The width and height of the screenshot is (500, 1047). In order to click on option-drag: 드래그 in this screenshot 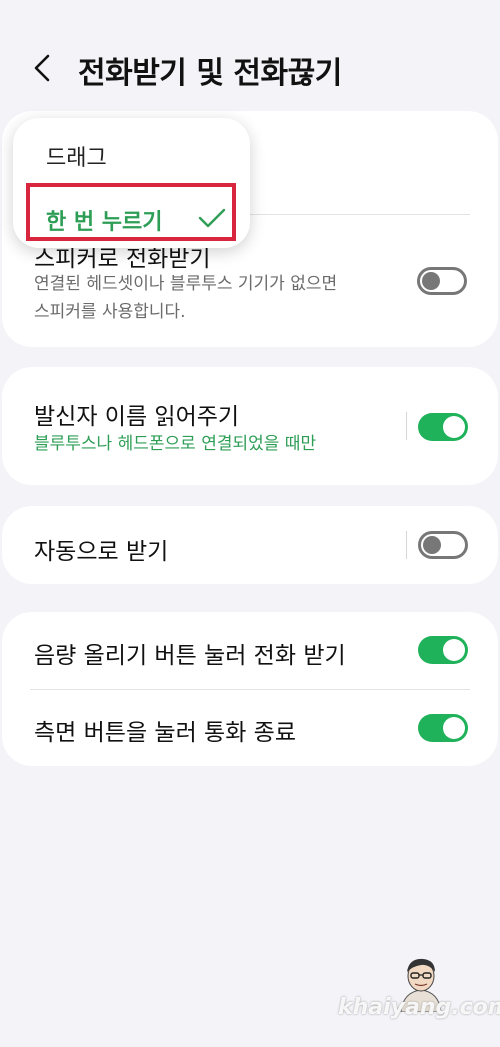, I will do `click(76, 156)`.